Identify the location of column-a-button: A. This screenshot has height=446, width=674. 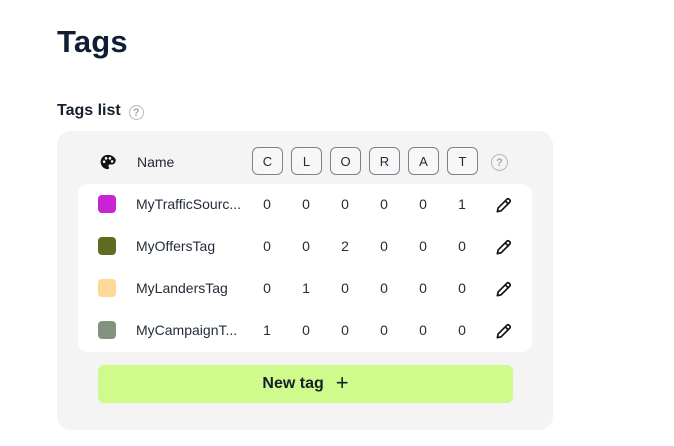
(423, 161).